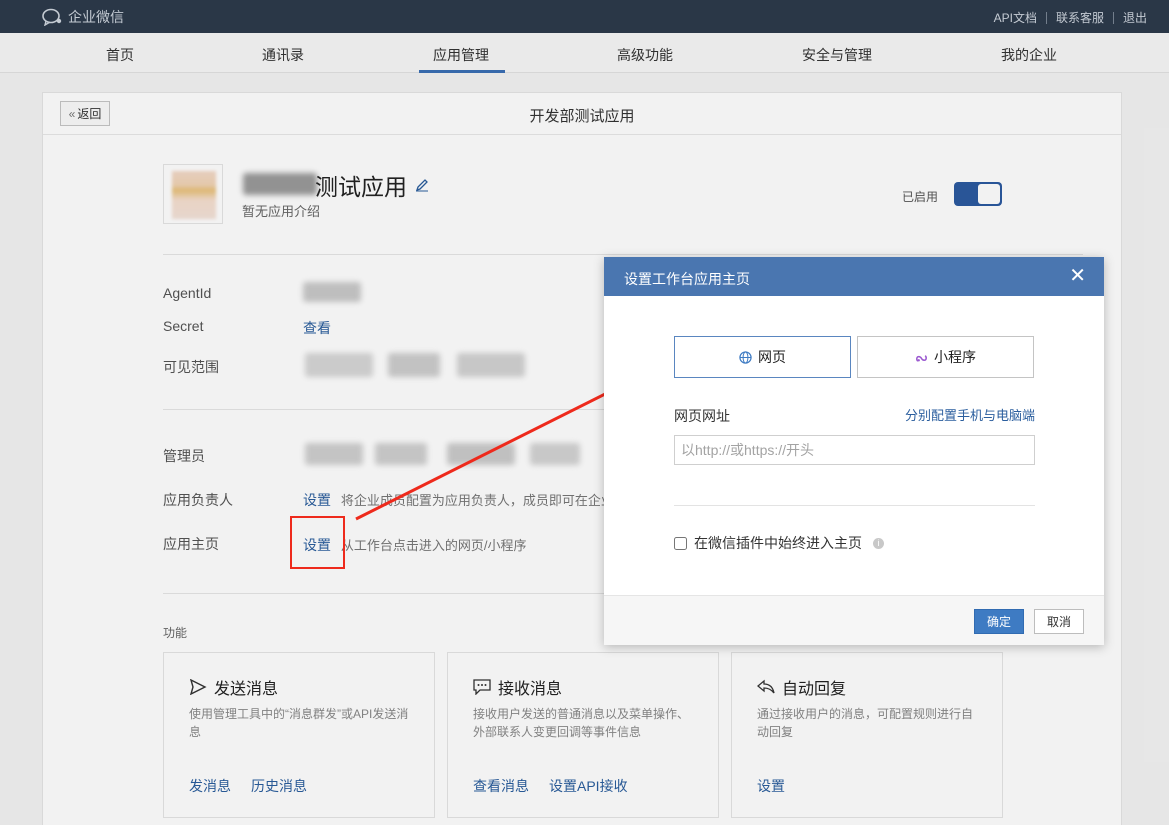  Describe the element at coordinates (120, 55) in the screenshot. I see `nav-item-home: 首页` at that location.